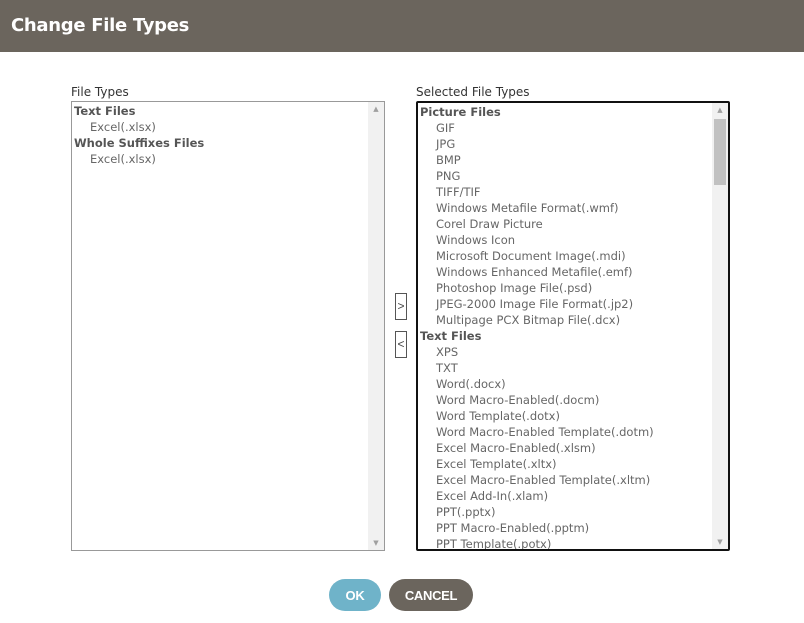 This screenshot has height=623, width=804. What do you see at coordinates (565, 480) in the screenshot?
I see `list-item: Excel Macro-Enabled Template(.xltm)` at bounding box center [565, 480].